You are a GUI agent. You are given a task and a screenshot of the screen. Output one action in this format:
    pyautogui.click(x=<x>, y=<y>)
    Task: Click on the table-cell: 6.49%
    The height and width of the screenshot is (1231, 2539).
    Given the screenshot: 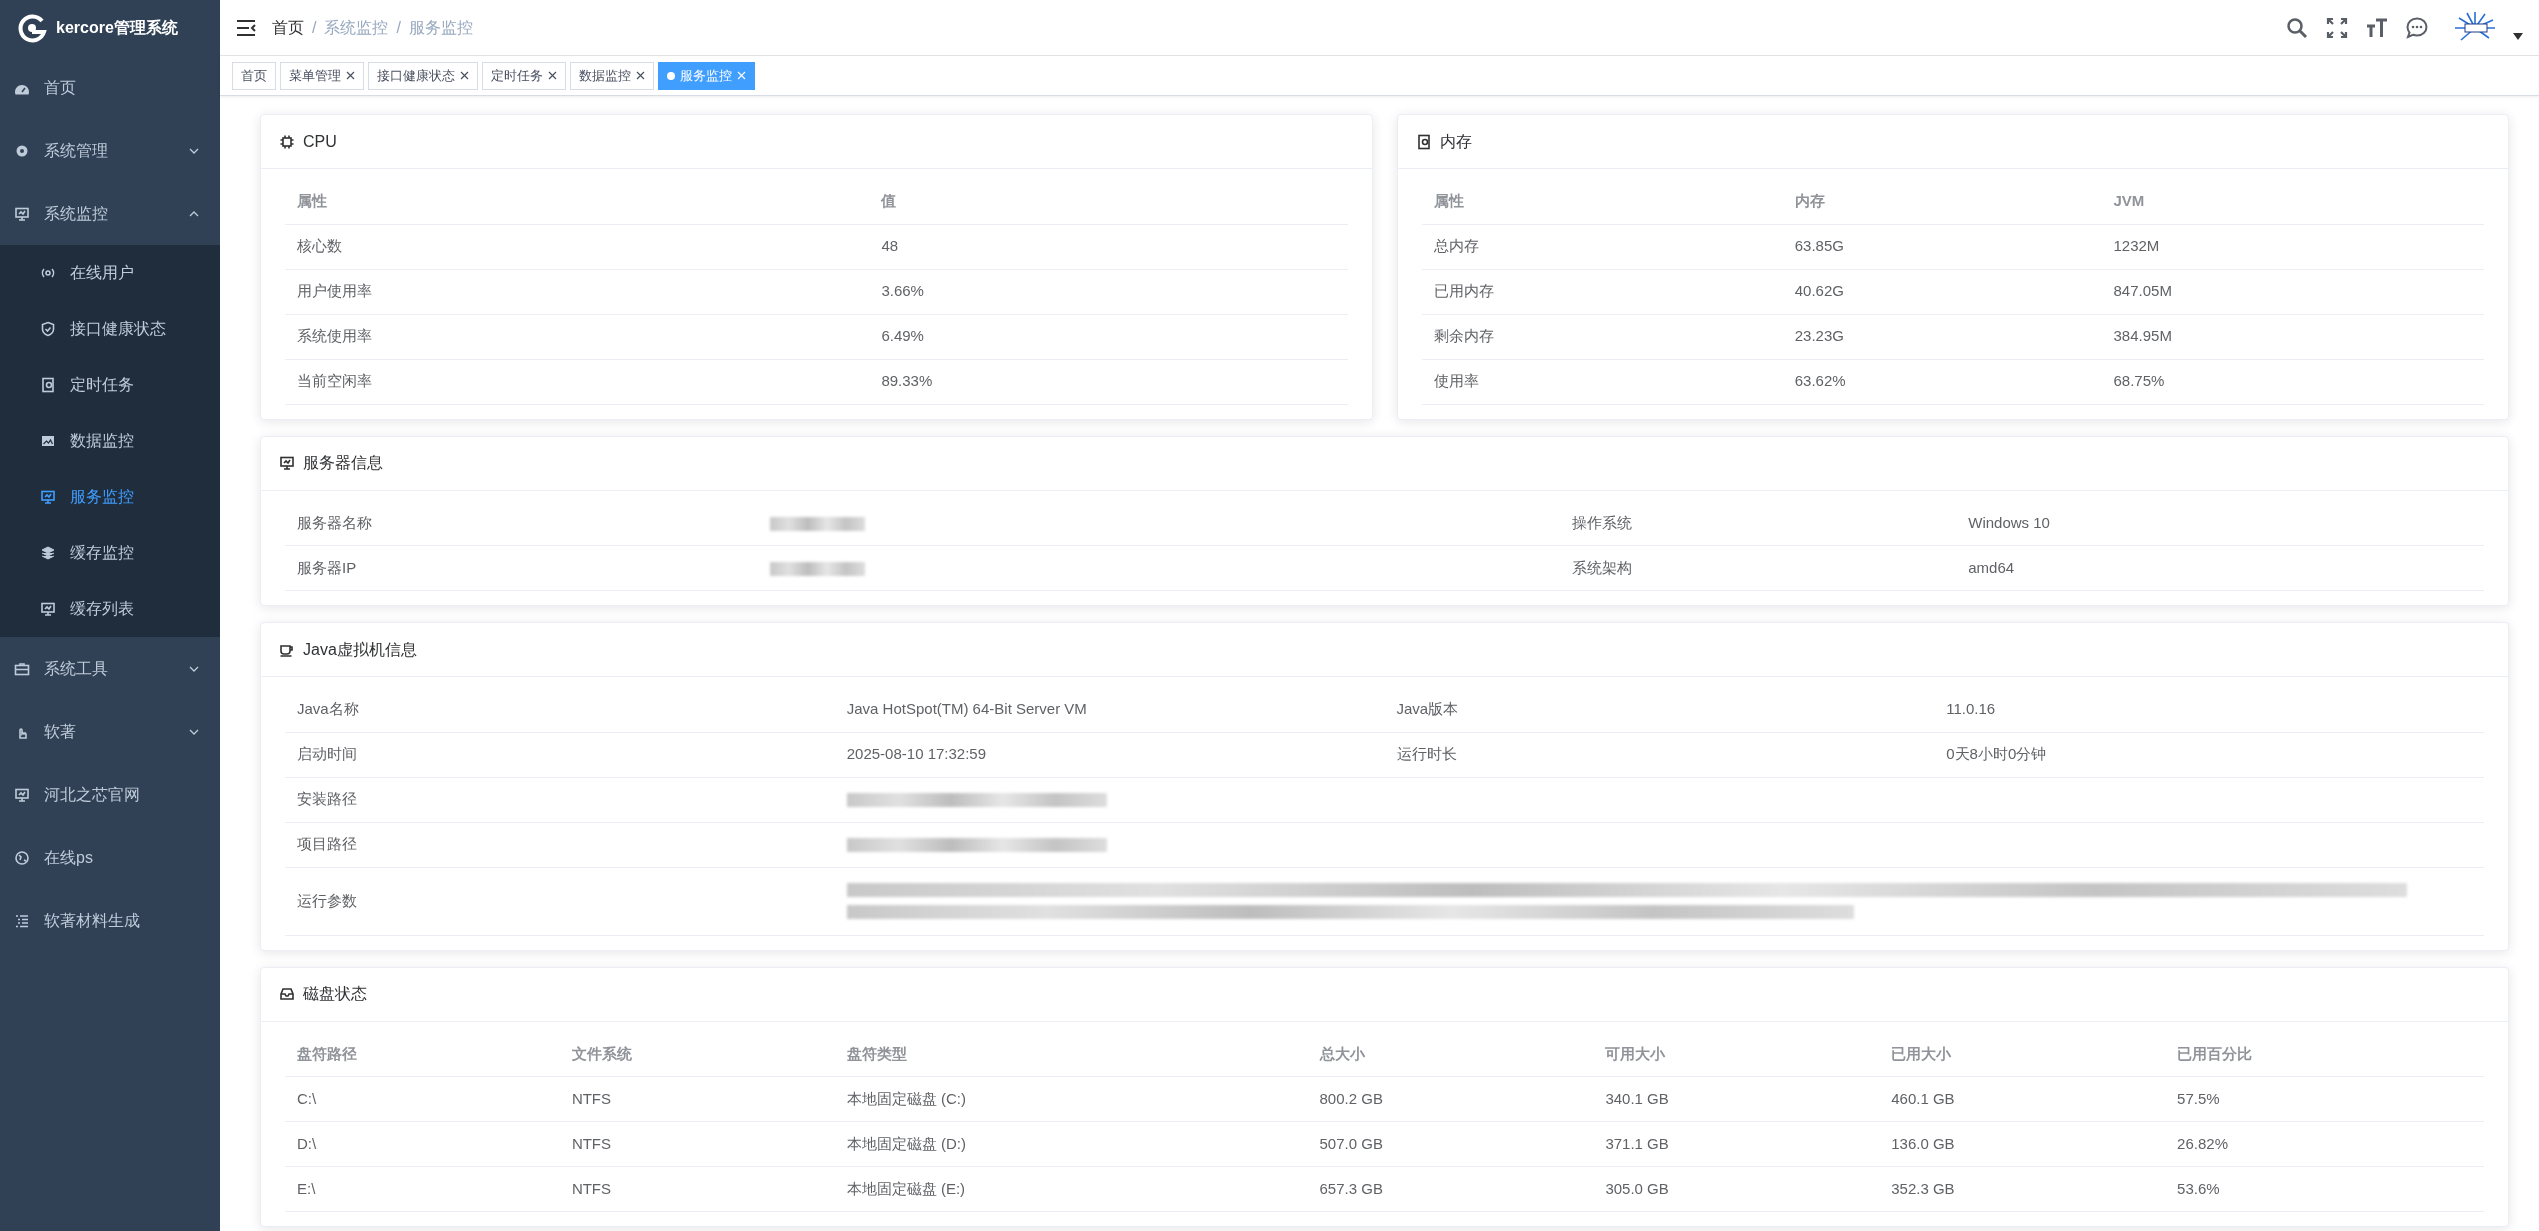 What is the action you would take?
    pyautogui.click(x=902, y=336)
    